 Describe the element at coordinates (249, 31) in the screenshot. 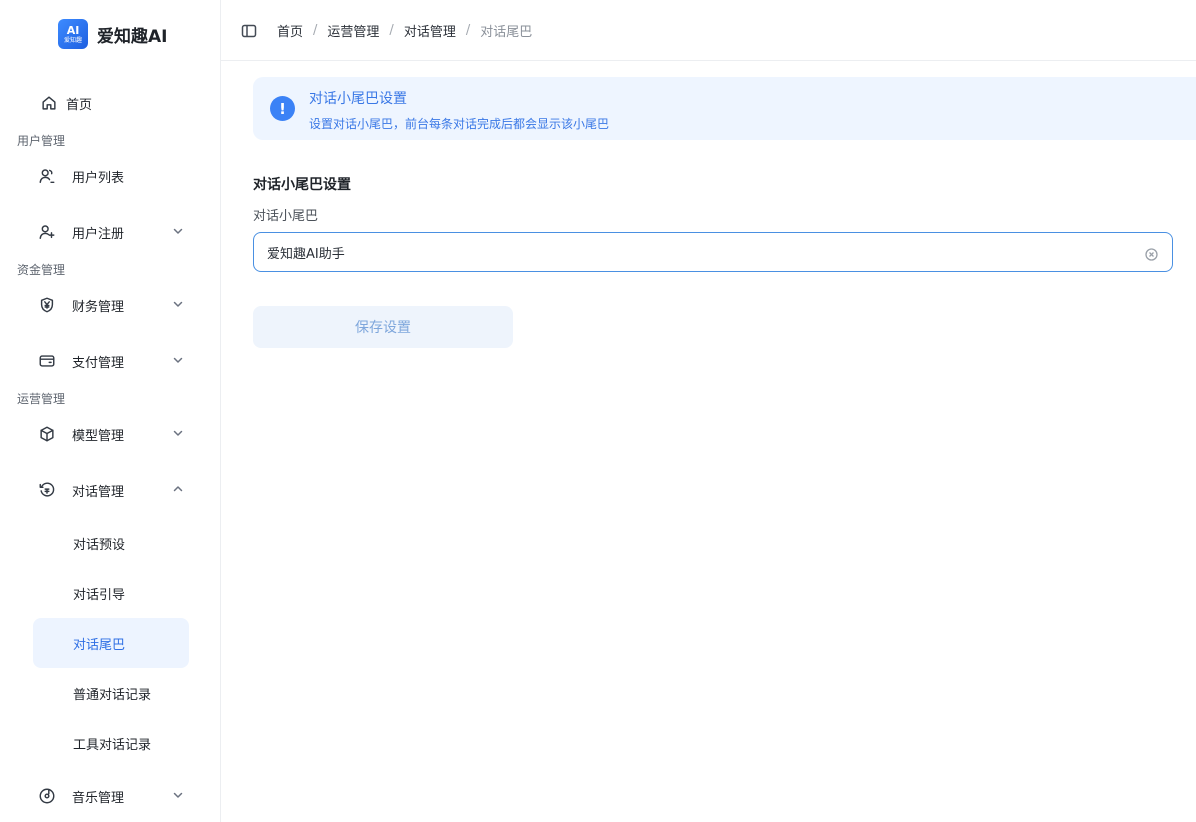

I see `sidebar-toggle-icon` at that location.